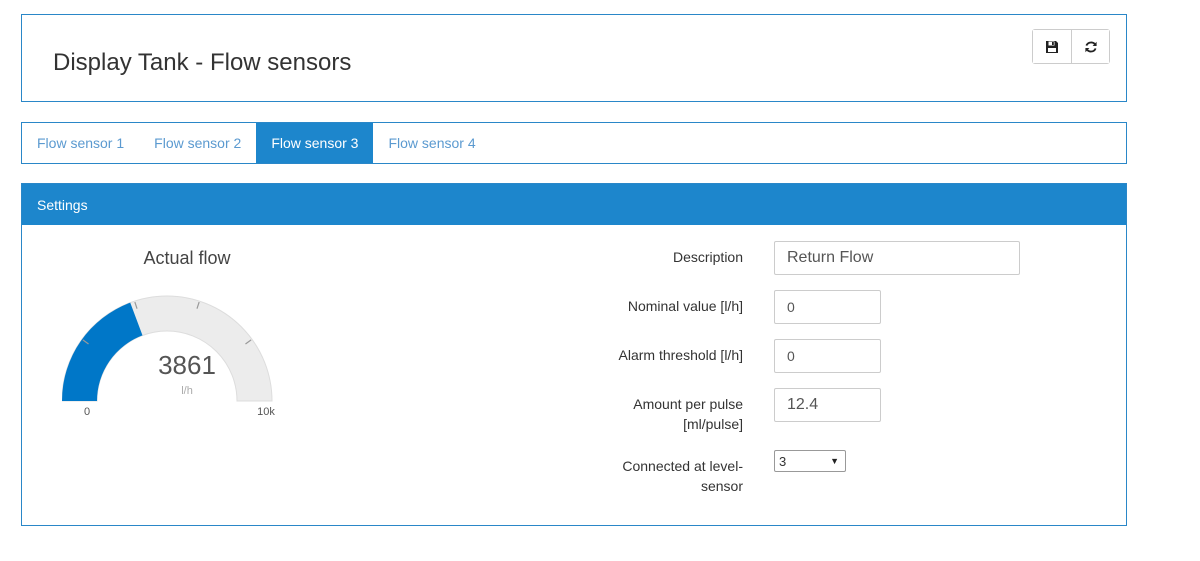 The width and height of the screenshot is (1200, 561). What do you see at coordinates (618, 414) in the screenshot?
I see `amount-per-pulse-label: Amount per pulse [ml/pulse]` at bounding box center [618, 414].